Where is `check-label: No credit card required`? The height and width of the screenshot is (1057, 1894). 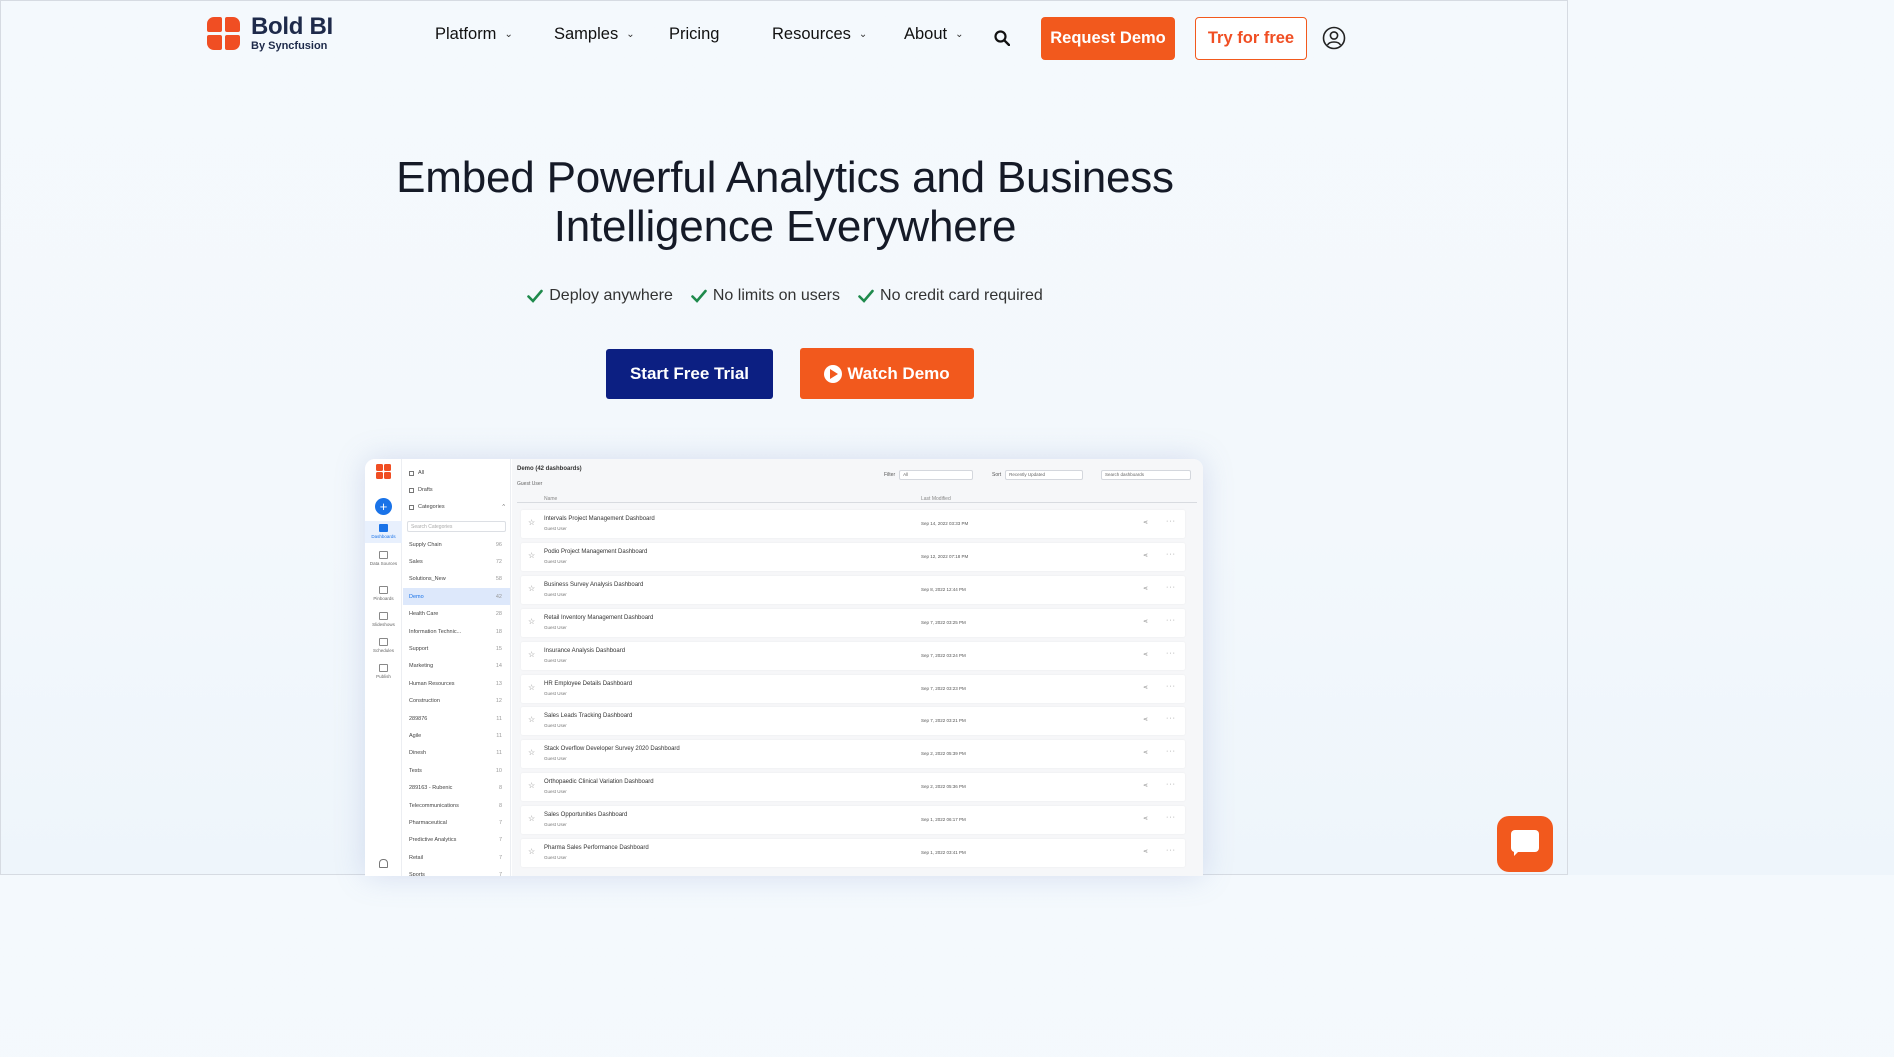
check-label: No credit card required is located at coordinates (961, 295).